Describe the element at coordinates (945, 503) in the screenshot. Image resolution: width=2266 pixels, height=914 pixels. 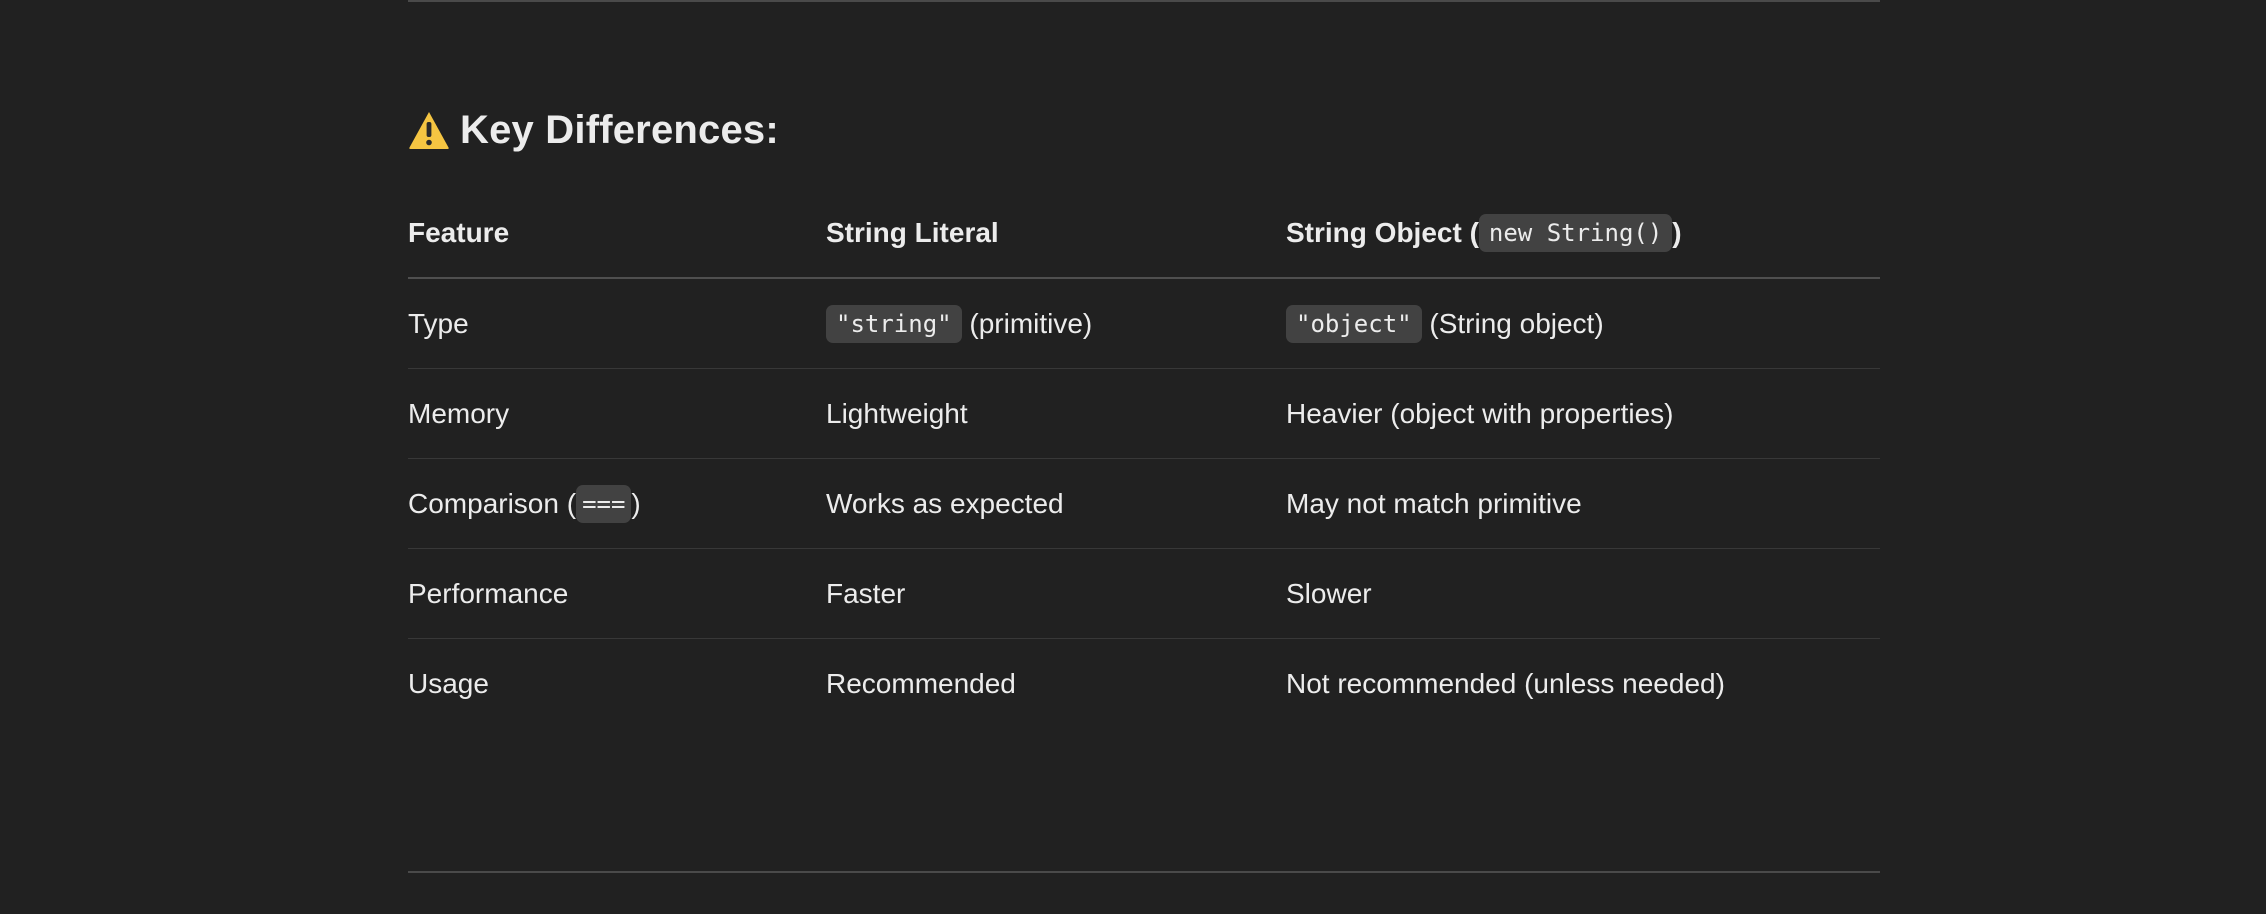
I see `literal-cell: Works as expected` at that location.